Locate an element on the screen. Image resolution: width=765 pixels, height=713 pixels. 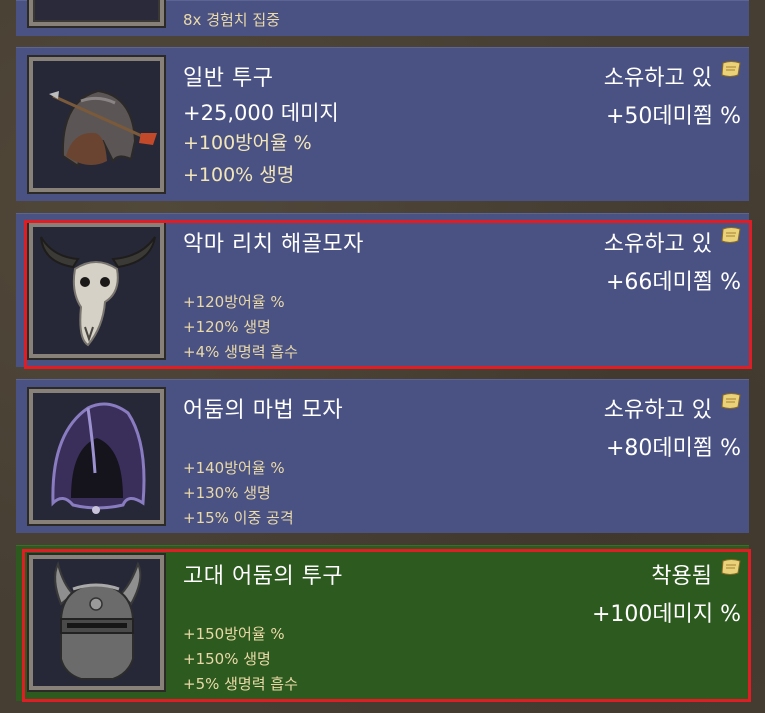
item-name: 고대 어둠의 투구 is located at coordinates (263, 576).